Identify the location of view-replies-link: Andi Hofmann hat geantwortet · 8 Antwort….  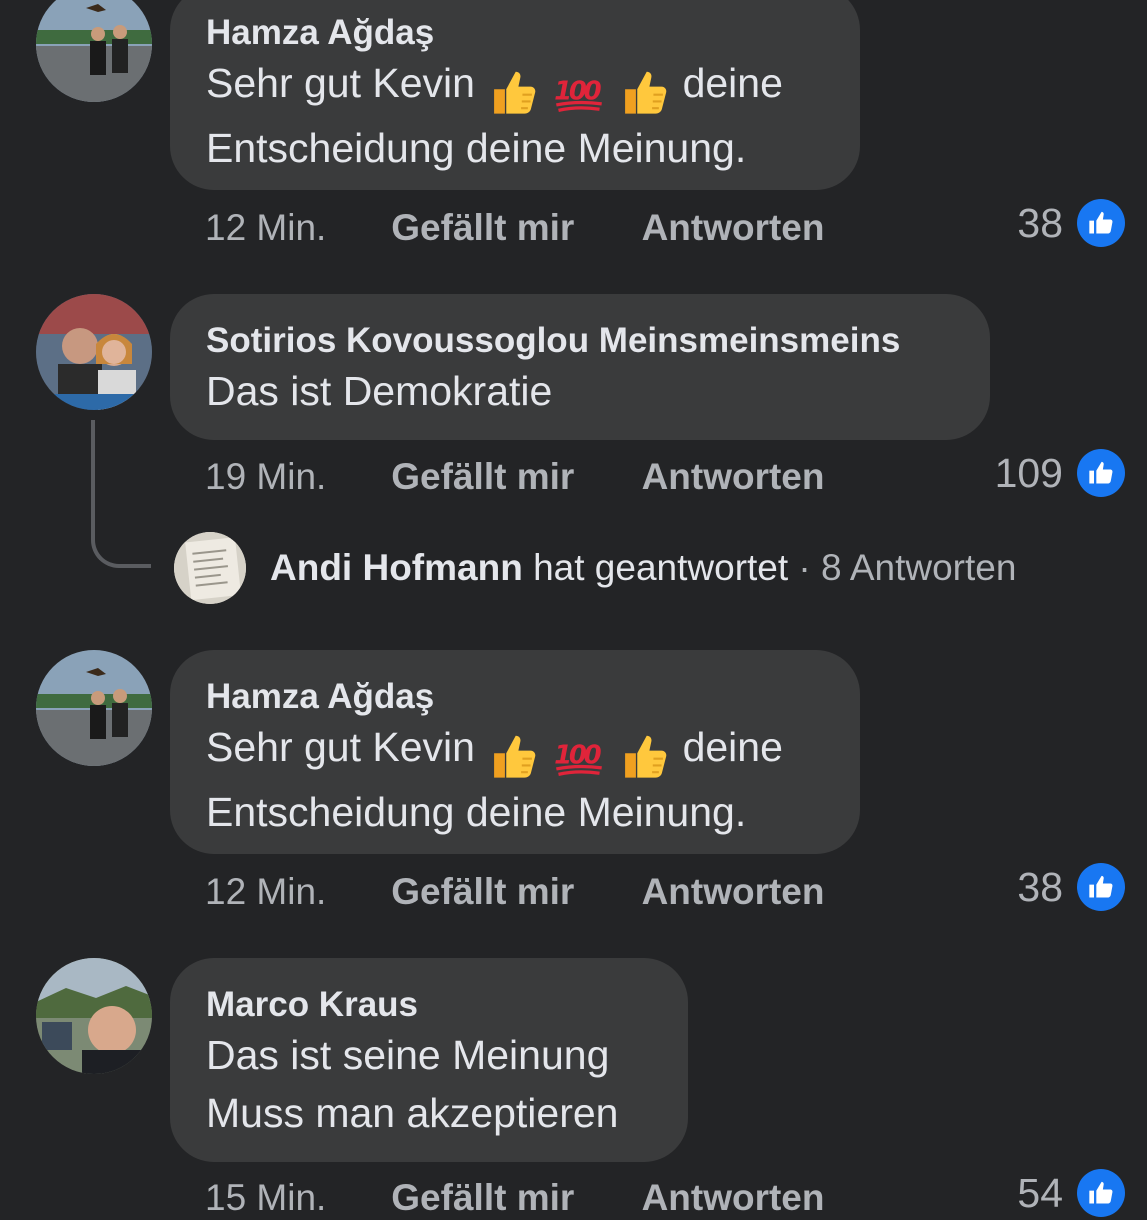
(595, 568).